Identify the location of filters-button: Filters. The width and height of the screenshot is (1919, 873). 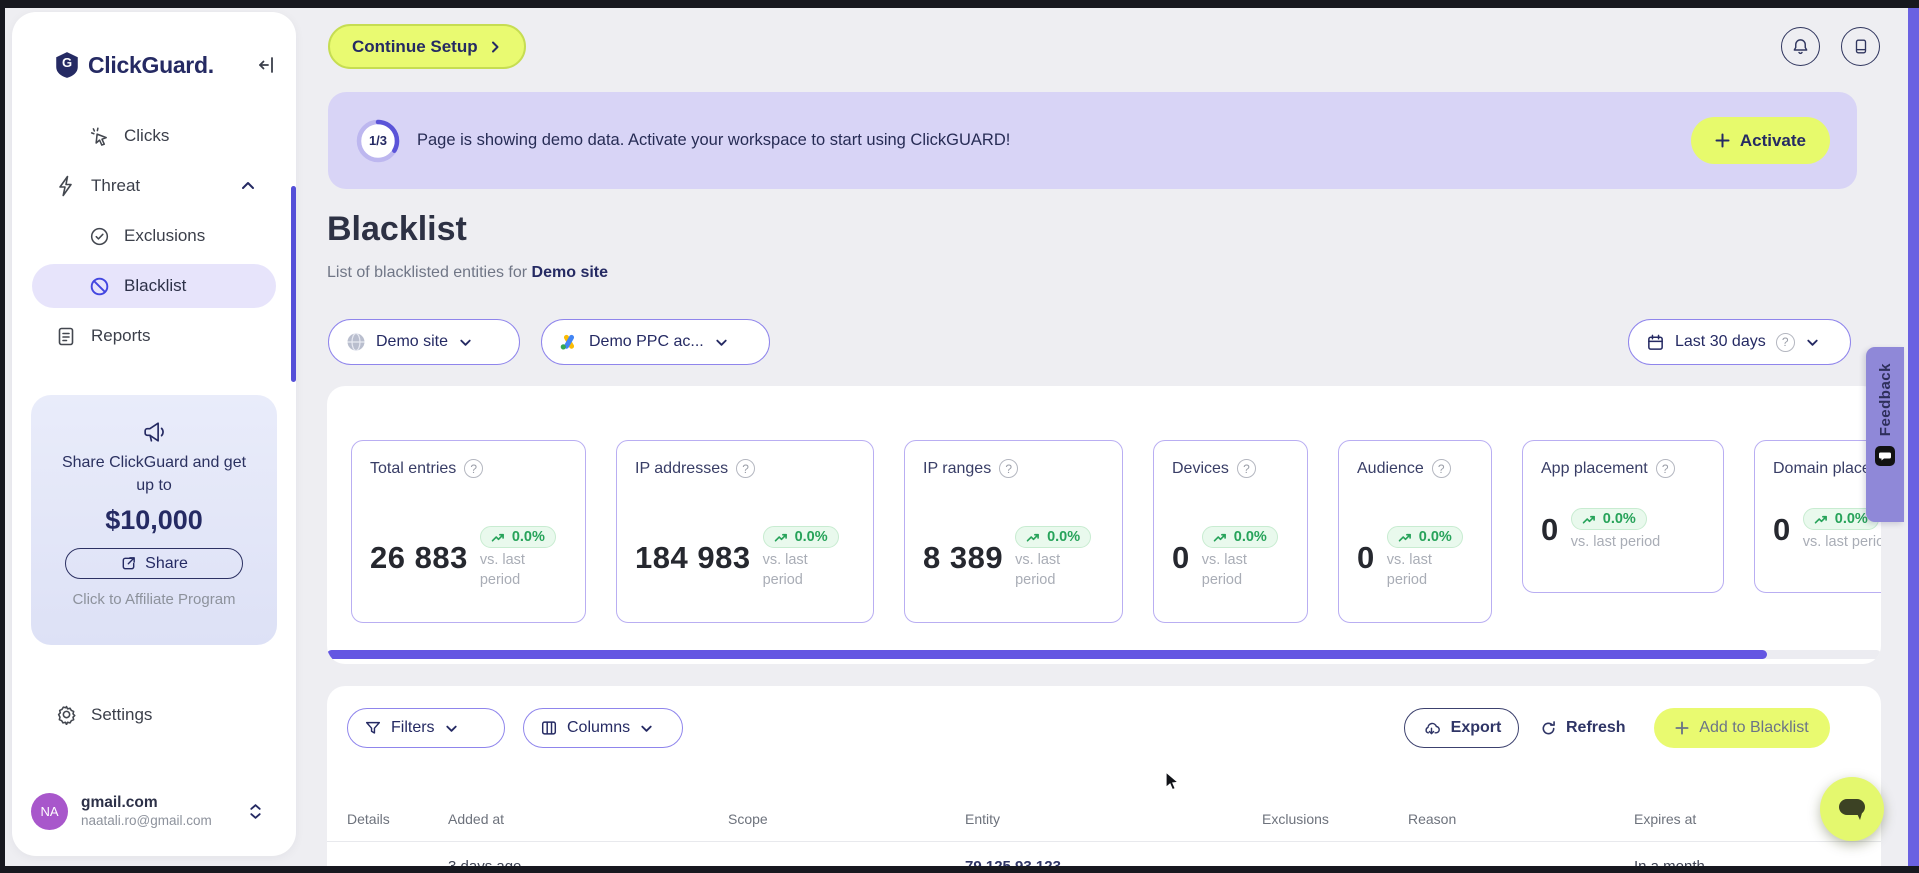
(426, 728).